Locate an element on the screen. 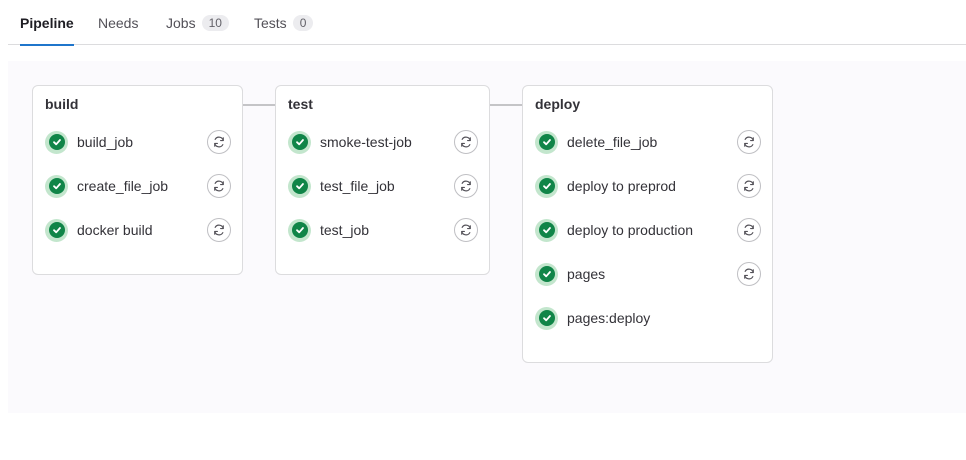 This screenshot has height=460, width=966. job-name: docker build is located at coordinates (115, 230).